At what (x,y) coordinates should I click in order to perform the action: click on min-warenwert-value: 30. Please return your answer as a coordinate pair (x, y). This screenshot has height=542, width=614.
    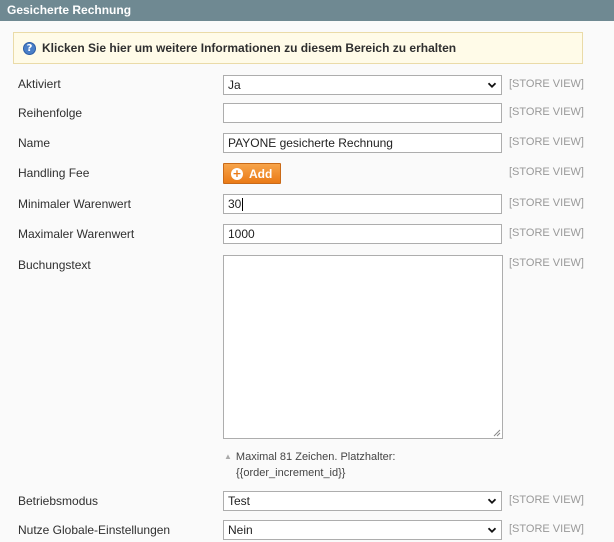
    Looking at the image, I should click on (235, 204).